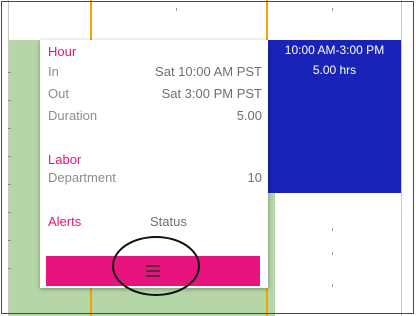 The width and height of the screenshot is (416, 316). What do you see at coordinates (65, 159) in the screenshot?
I see `labor-section-title: Labor` at bounding box center [65, 159].